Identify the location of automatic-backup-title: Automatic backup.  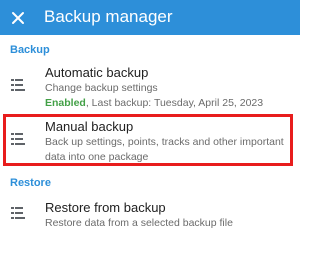
(97, 72).